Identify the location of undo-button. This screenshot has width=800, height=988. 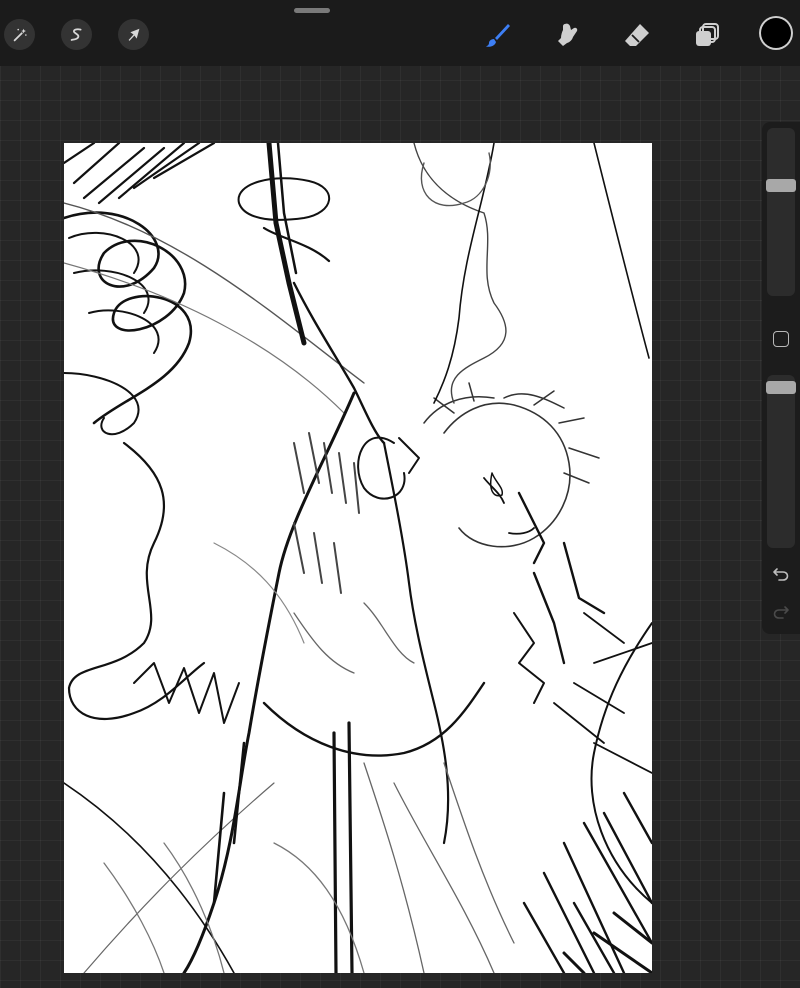
(781, 574).